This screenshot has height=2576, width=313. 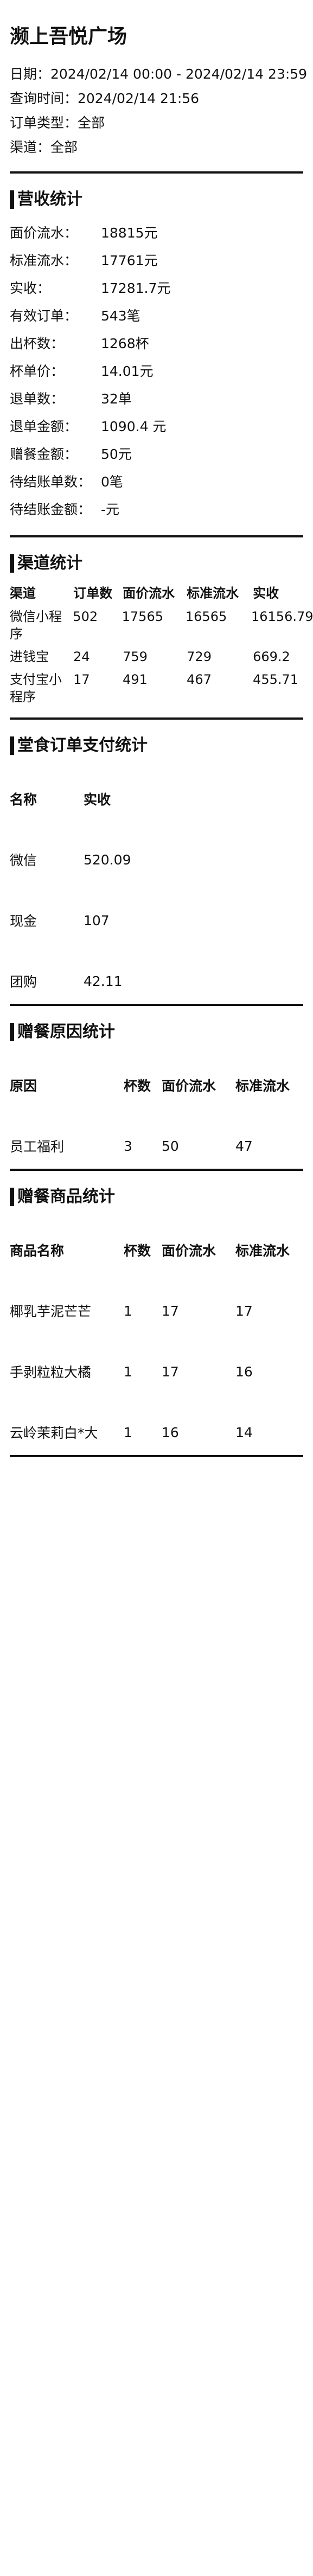 What do you see at coordinates (137, 1086) in the screenshot?
I see `column-header: 杯数` at bounding box center [137, 1086].